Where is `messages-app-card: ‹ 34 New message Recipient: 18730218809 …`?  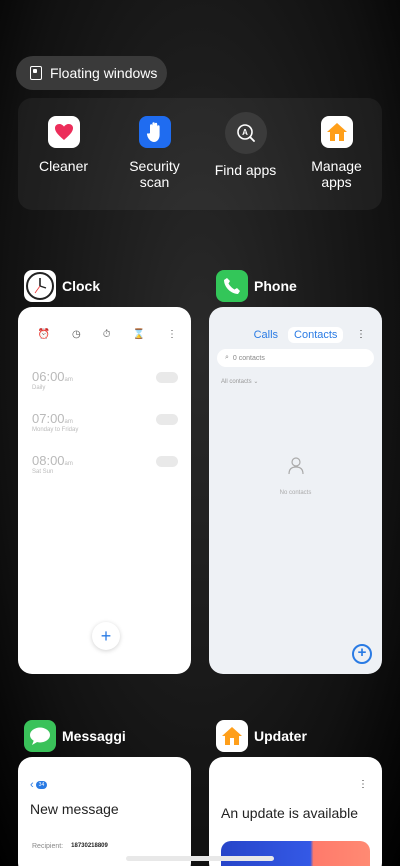
messages-app-card: ‹ 34 New message Recipient: 18730218809 … is located at coordinates (104, 811).